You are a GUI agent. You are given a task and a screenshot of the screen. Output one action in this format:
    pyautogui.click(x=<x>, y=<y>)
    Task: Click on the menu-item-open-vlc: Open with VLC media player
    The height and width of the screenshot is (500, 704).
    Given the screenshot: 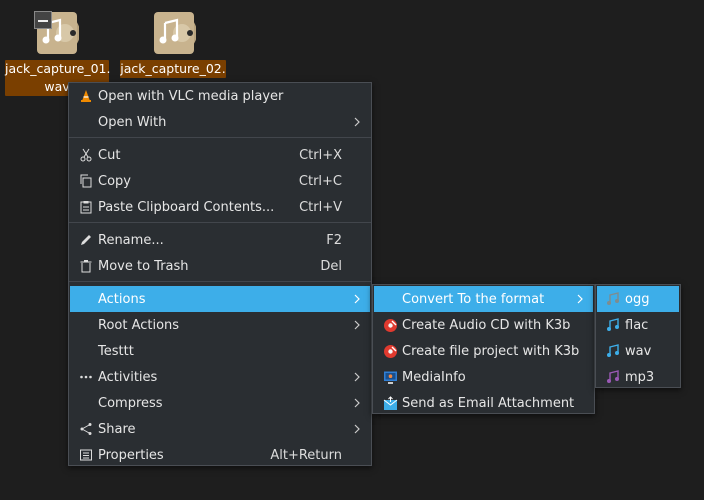 What is the action you would take?
    pyautogui.click(x=220, y=96)
    